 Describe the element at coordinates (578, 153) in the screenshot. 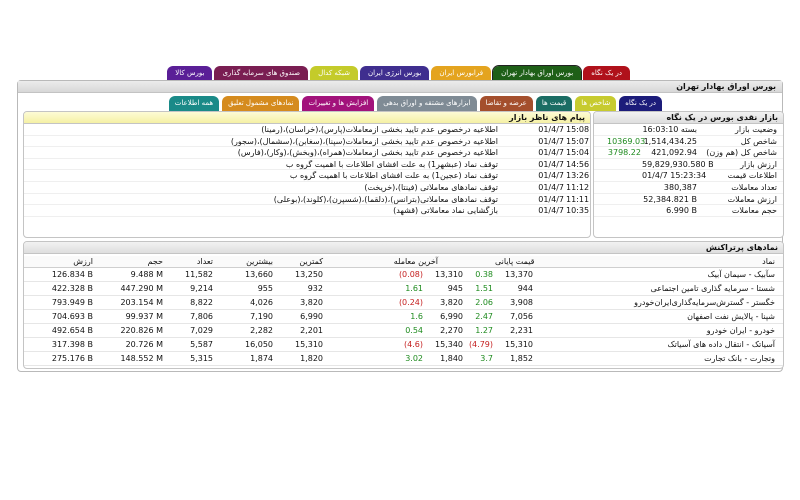

I see `message-time: 15:04` at that location.